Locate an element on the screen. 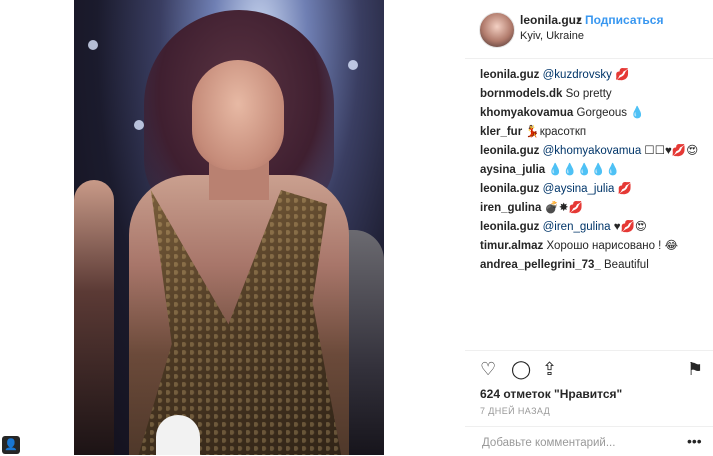  follow-button: Подписаться is located at coordinates (624, 20).